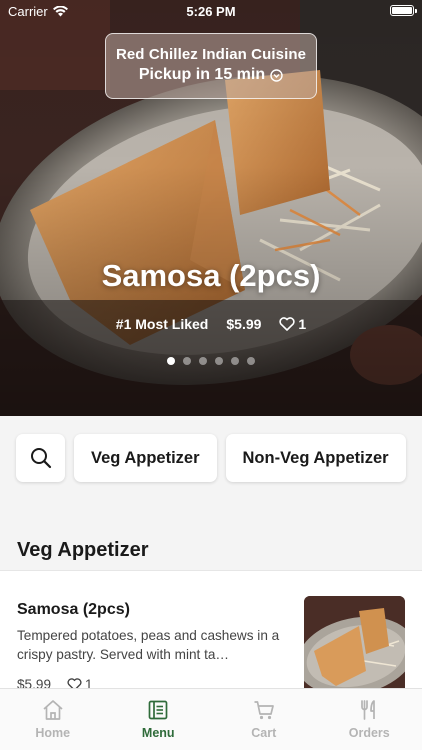 The height and width of the screenshot is (750, 422). What do you see at coordinates (368, 710) in the screenshot?
I see `utensils-icon` at bounding box center [368, 710].